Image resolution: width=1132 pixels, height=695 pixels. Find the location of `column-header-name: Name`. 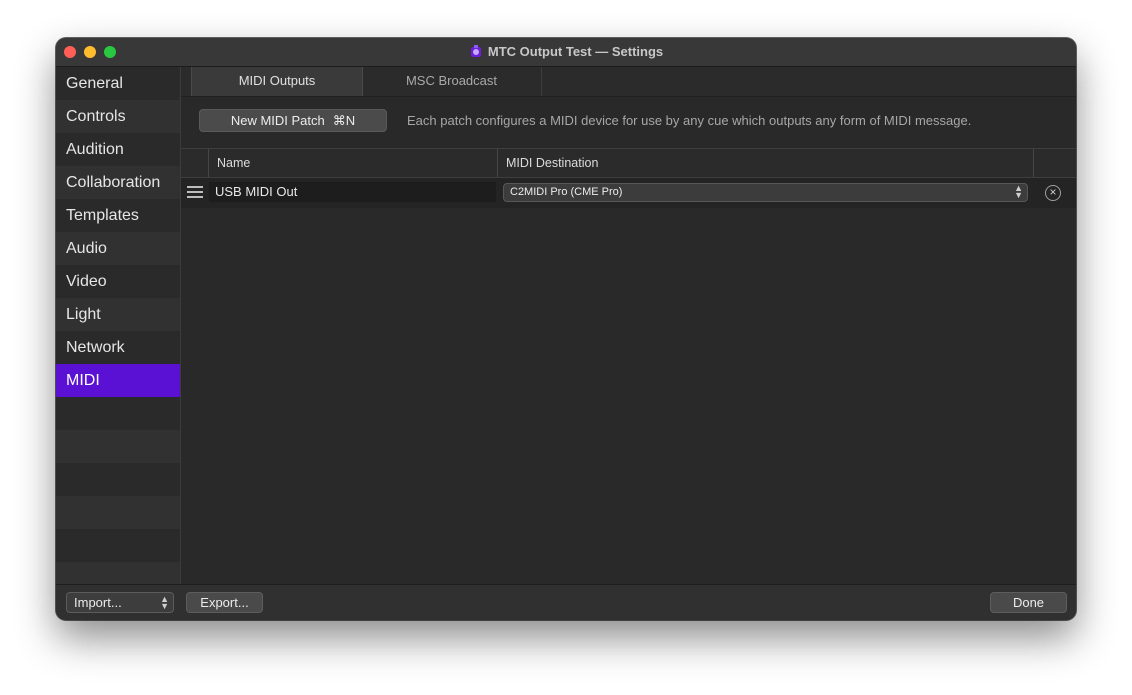

column-header-name: Name is located at coordinates (233, 163).